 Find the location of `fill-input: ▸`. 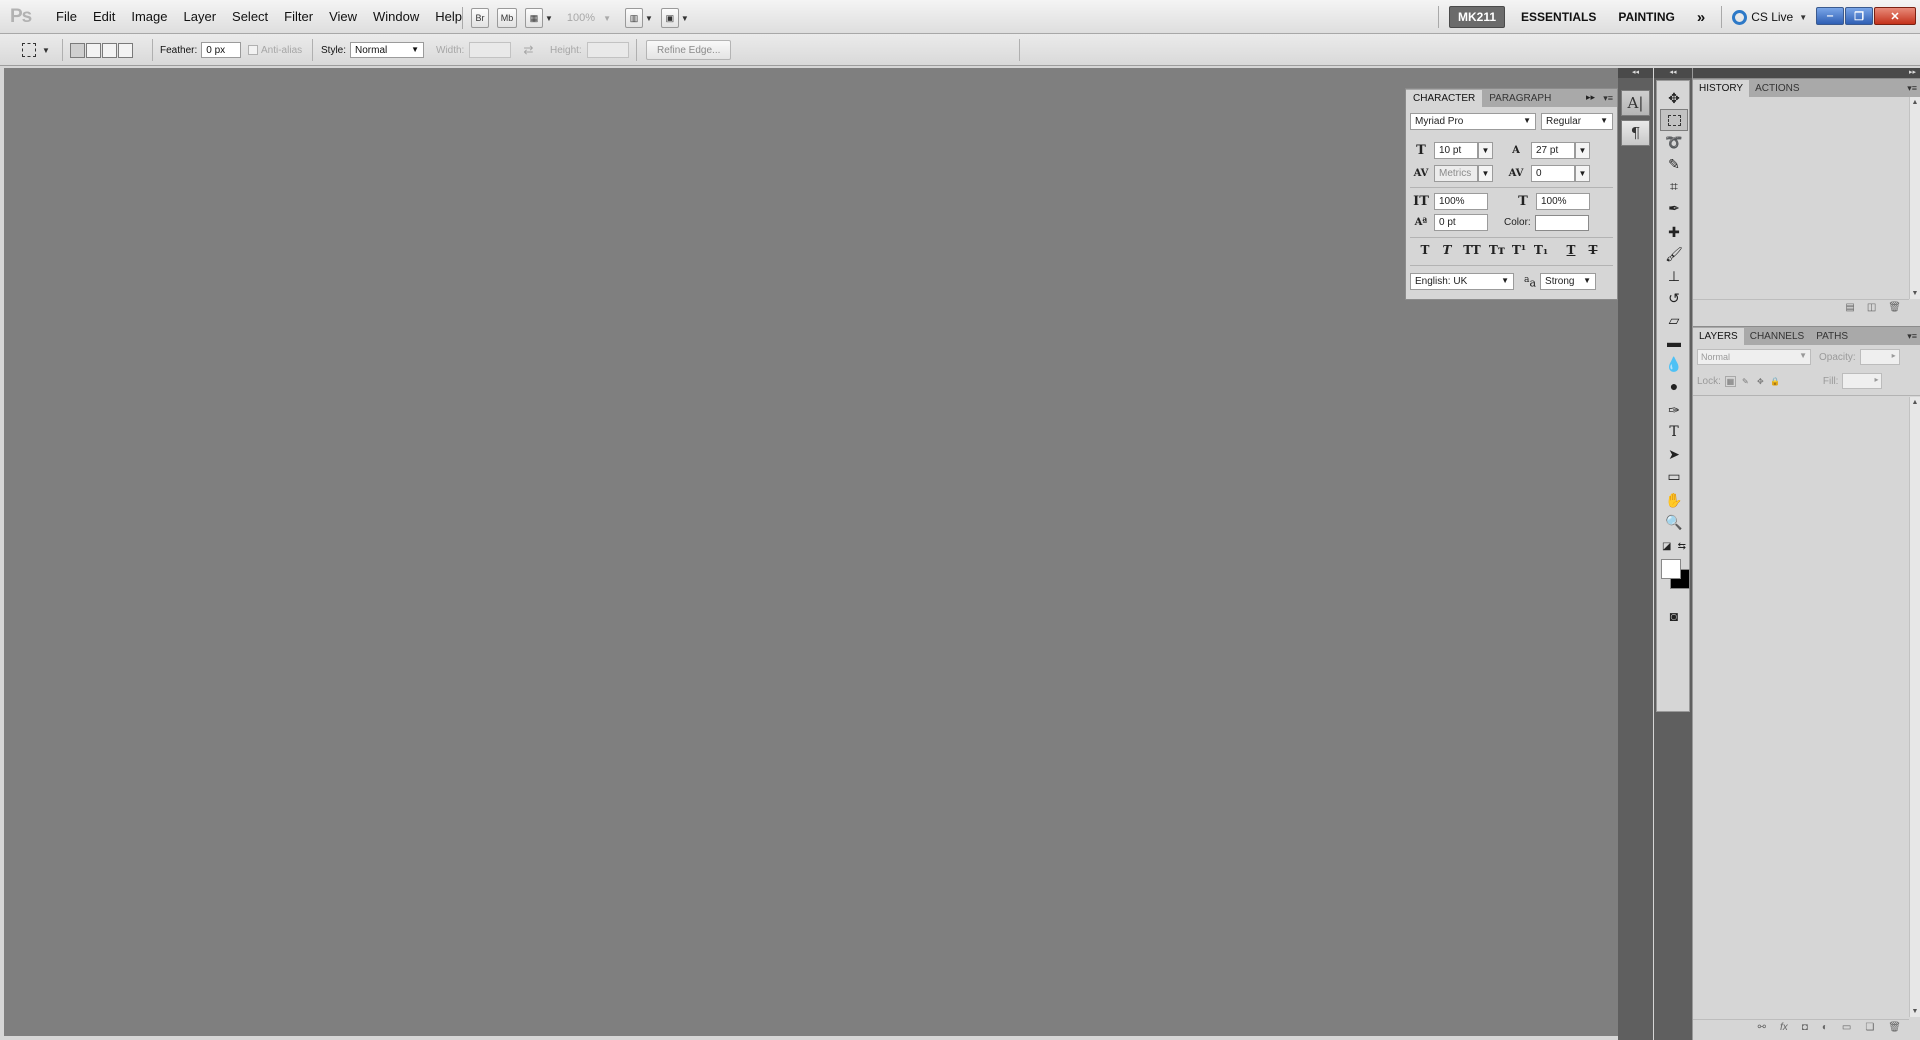

fill-input: ▸ is located at coordinates (1862, 381).